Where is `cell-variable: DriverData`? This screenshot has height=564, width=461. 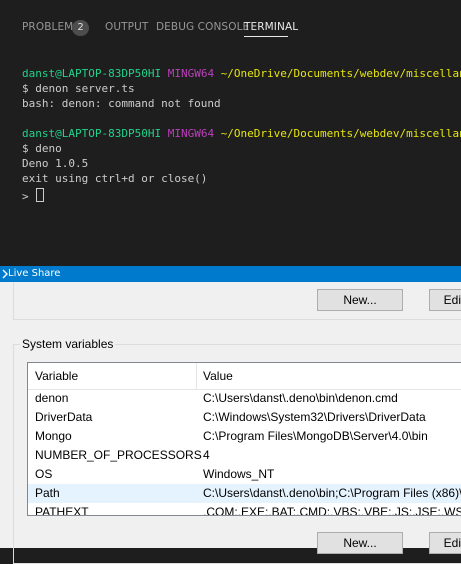
cell-variable: DriverData is located at coordinates (64, 417).